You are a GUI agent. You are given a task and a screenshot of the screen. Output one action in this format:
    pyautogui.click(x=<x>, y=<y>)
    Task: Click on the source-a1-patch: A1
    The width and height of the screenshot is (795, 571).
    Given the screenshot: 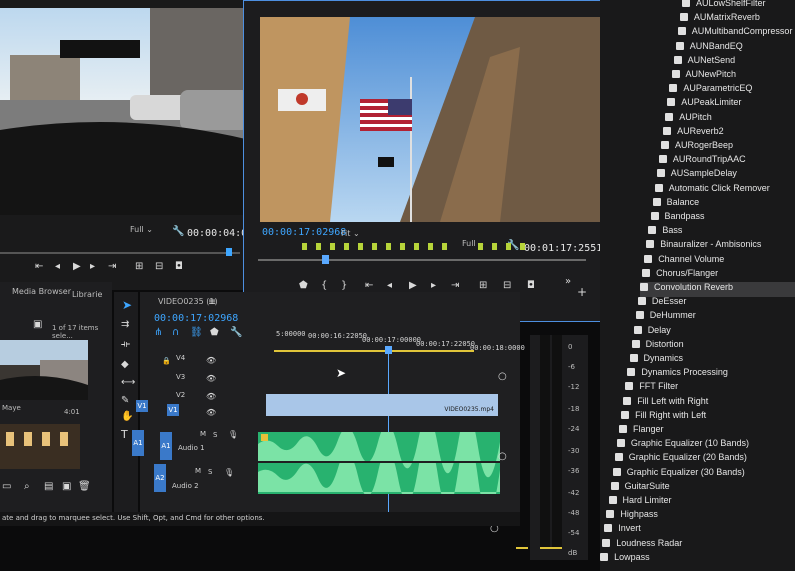 What is the action you would take?
    pyautogui.click(x=138, y=443)
    